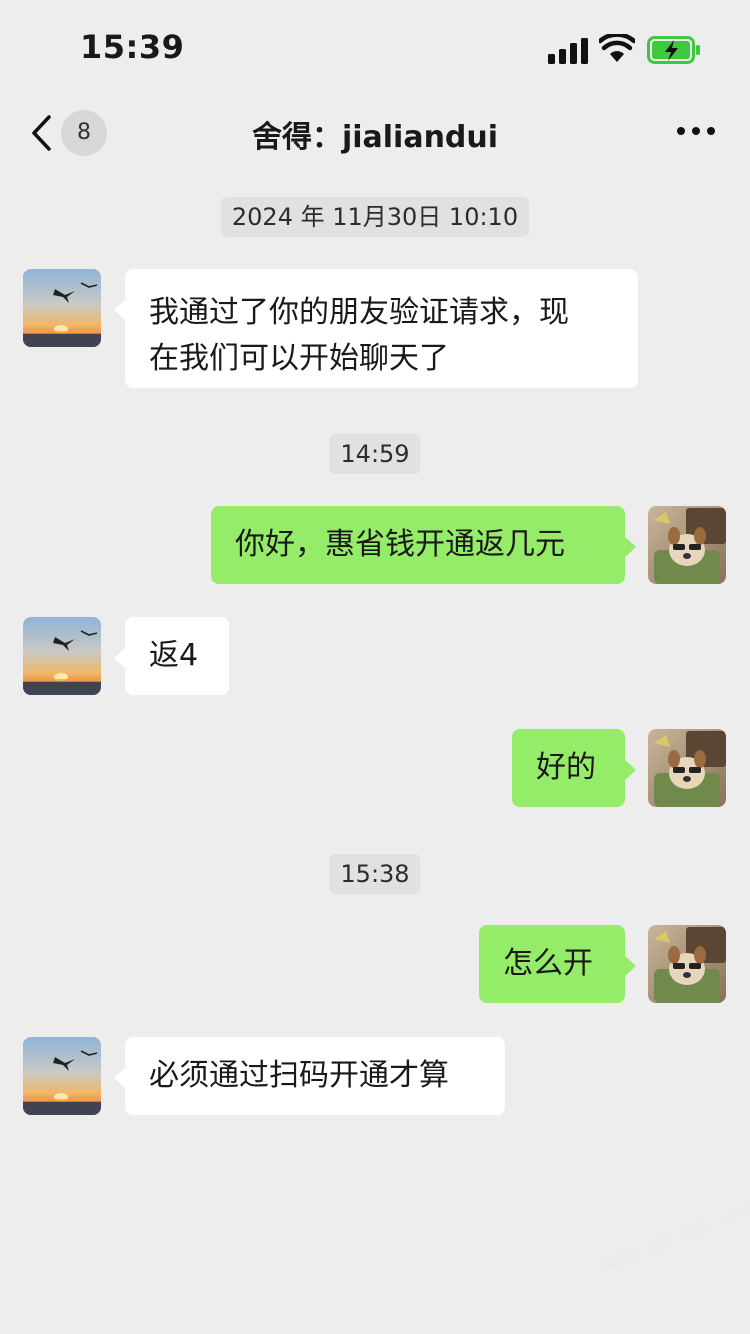 The width and height of the screenshot is (750, 1334). What do you see at coordinates (566, 767) in the screenshot?
I see `message-text: 好的` at bounding box center [566, 767].